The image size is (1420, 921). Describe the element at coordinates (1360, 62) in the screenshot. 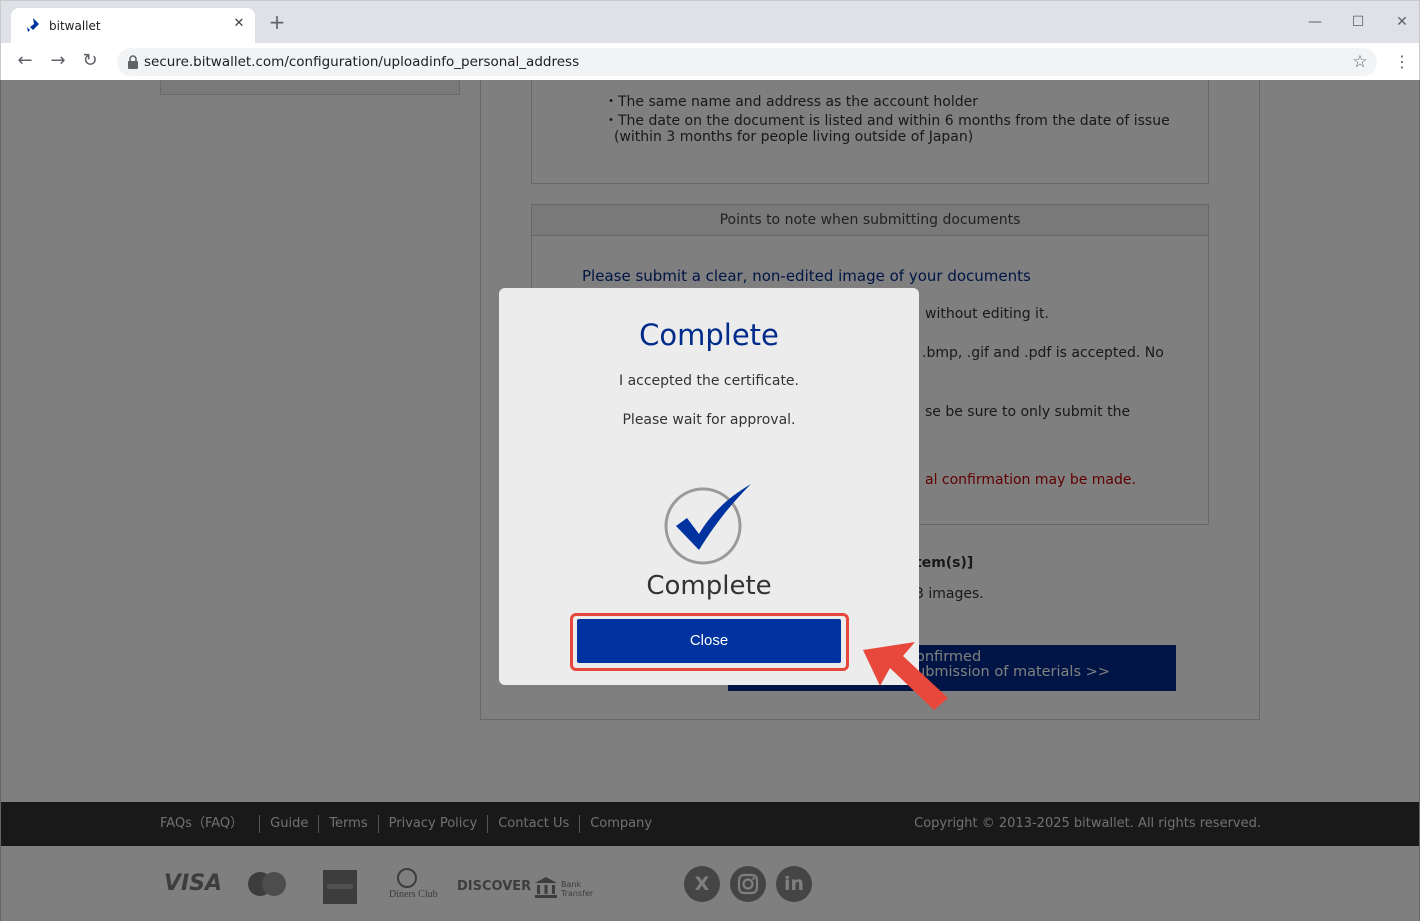

I see `bookmark-star-icon: ☆` at that location.